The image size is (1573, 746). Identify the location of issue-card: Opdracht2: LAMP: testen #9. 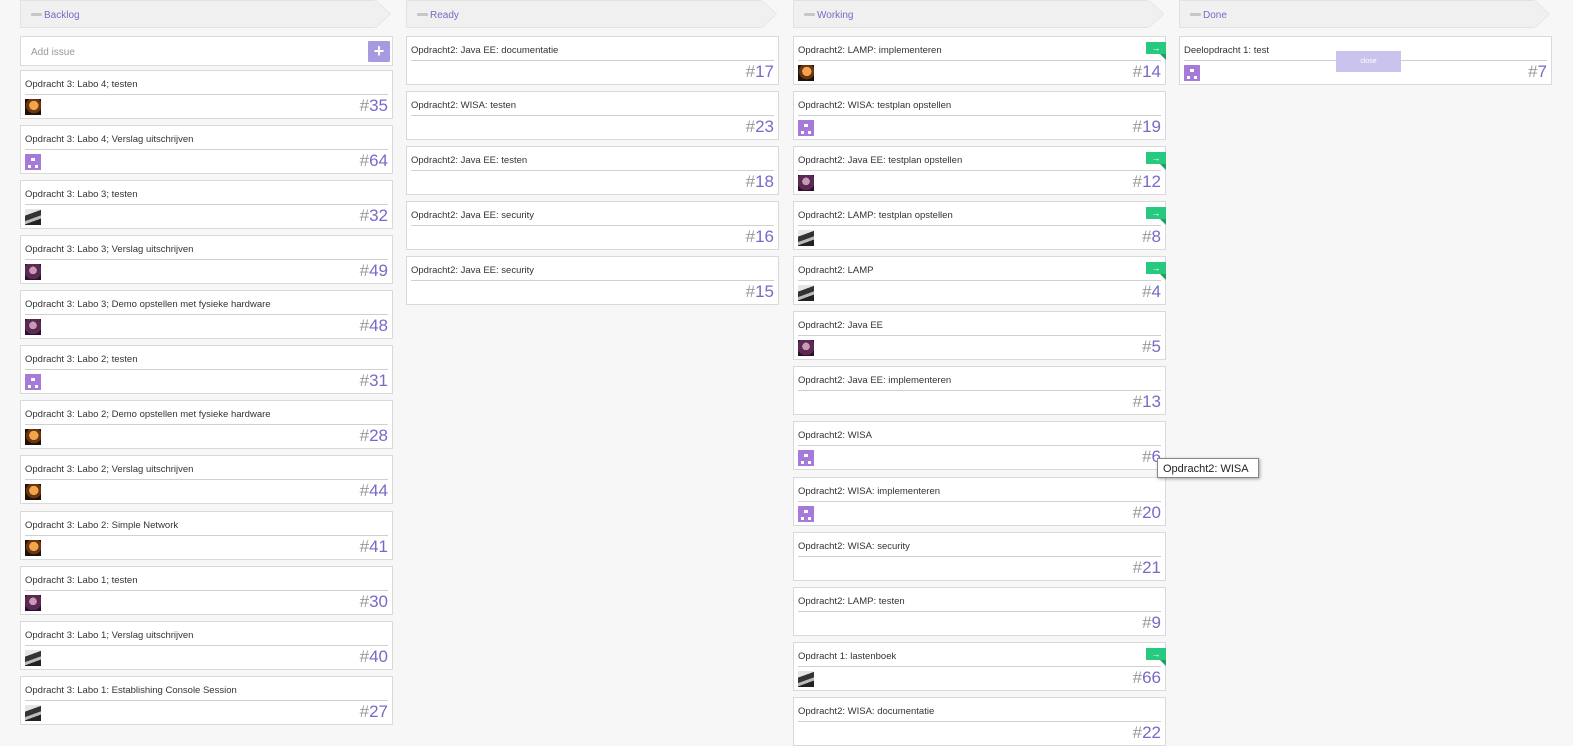
(979, 611).